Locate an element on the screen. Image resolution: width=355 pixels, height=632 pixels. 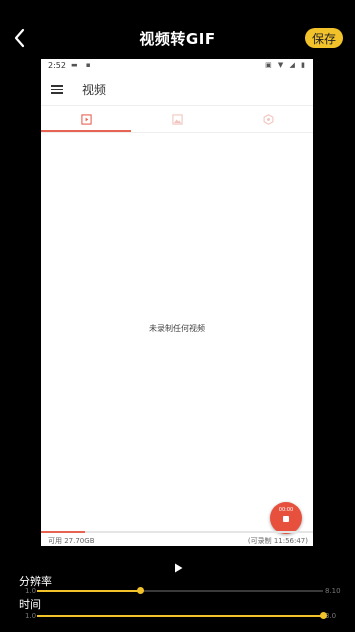
resolution-slider is located at coordinates (180, 590).